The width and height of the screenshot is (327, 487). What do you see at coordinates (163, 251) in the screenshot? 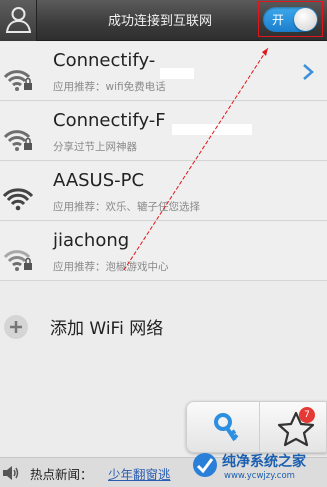
I see `network-item: jiachong 应用推荐：泡椒游戏中心` at bounding box center [163, 251].